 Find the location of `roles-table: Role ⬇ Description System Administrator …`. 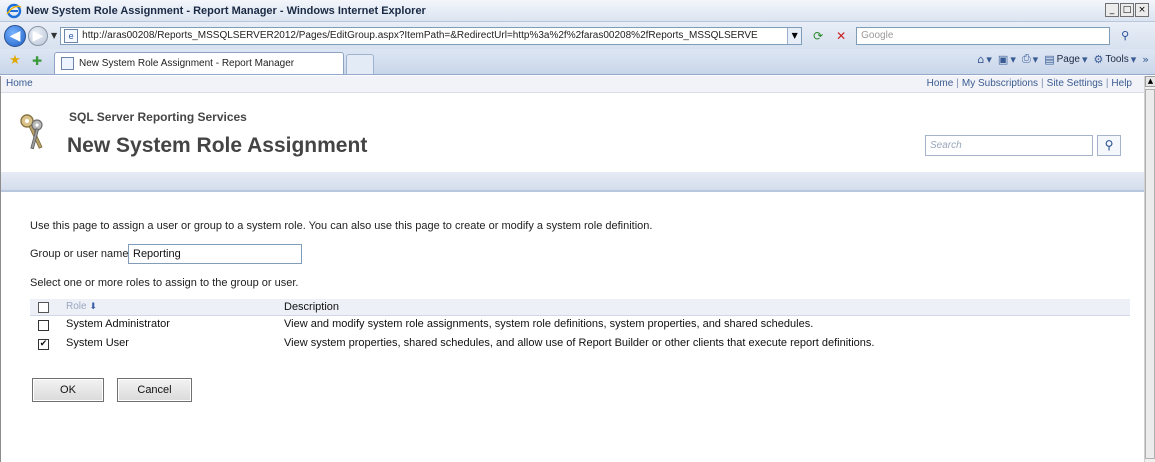

roles-table: Role ⬇ Description System Administrator … is located at coordinates (580, 326).